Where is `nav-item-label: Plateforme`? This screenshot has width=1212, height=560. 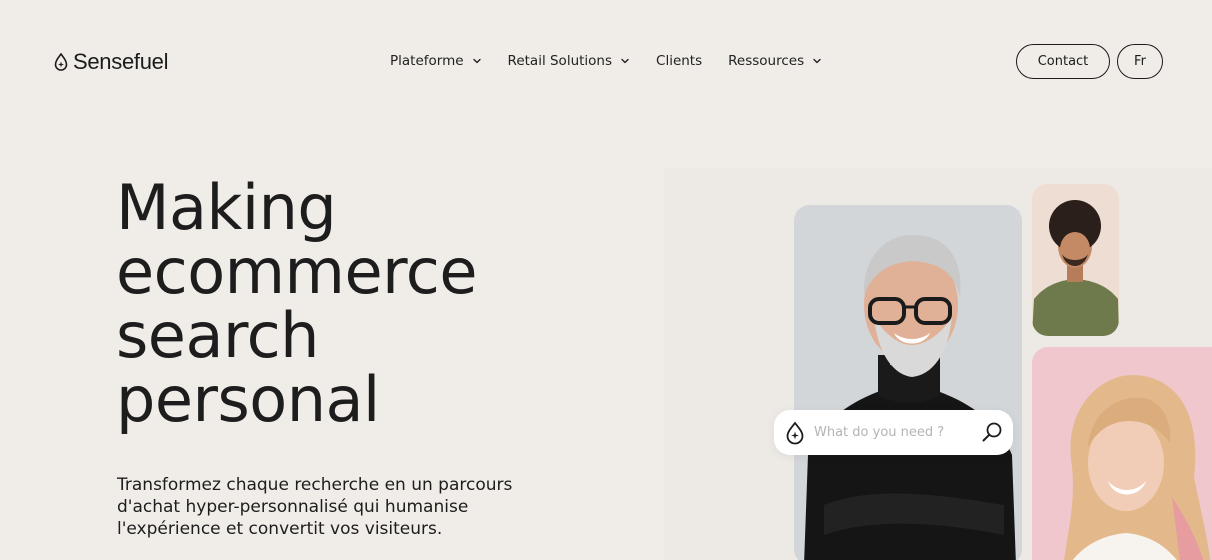
nav-item-label: Plateforme is located at coordinates (427, 61).